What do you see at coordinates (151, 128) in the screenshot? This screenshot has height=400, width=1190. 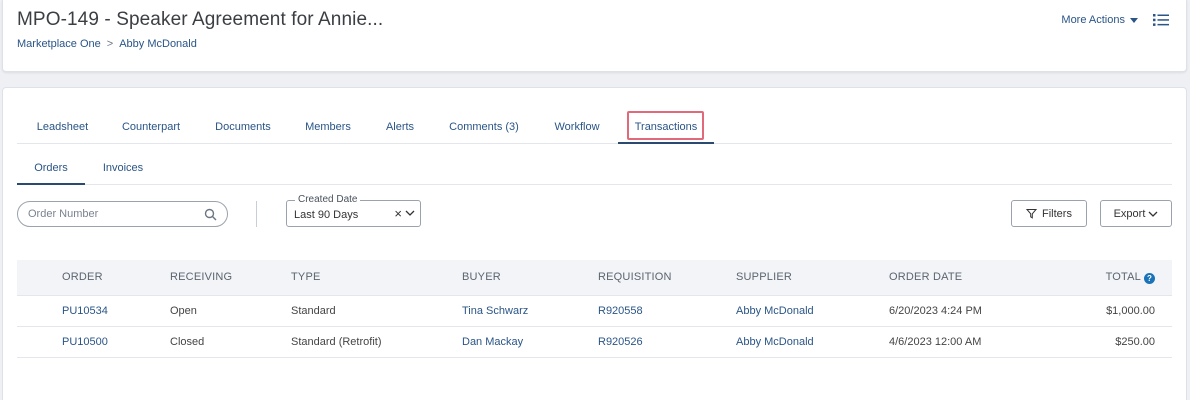 I see `tab-counterpart: Counterpart` at bounding box center [151, 128].